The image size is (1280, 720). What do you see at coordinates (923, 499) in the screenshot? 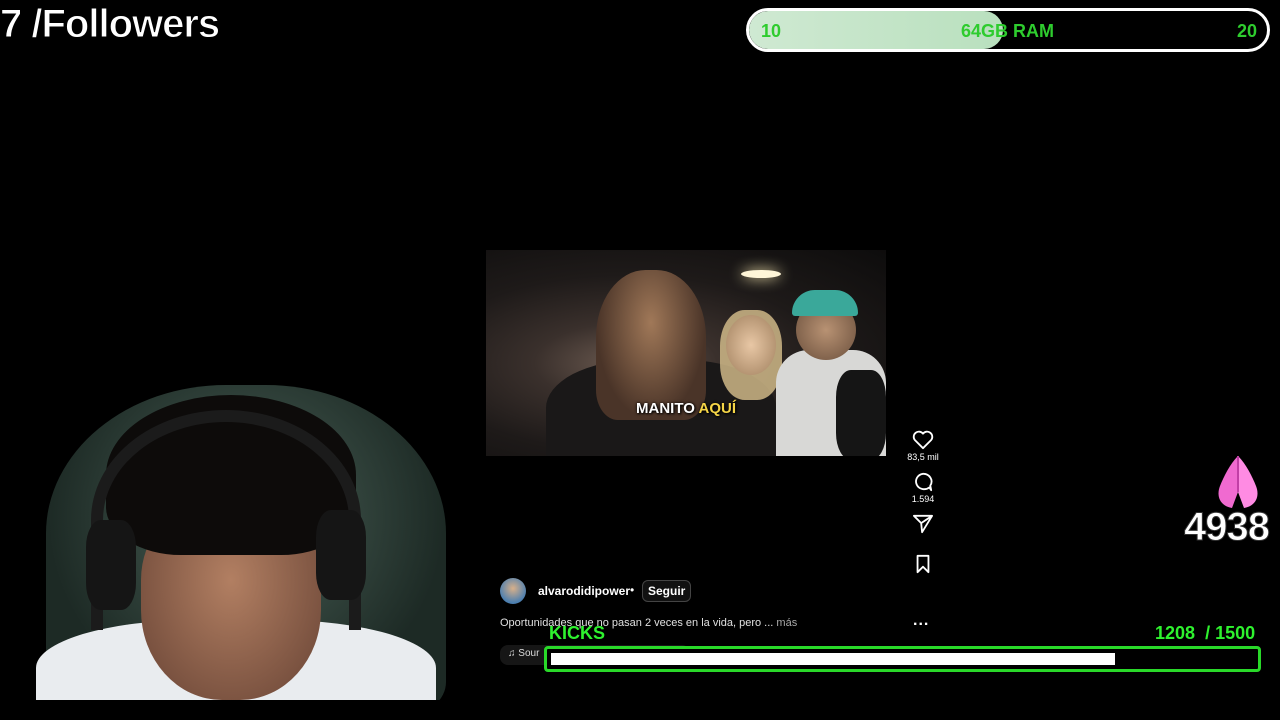
I see `comment-count: 1.594` at bounding box center [923, 499].